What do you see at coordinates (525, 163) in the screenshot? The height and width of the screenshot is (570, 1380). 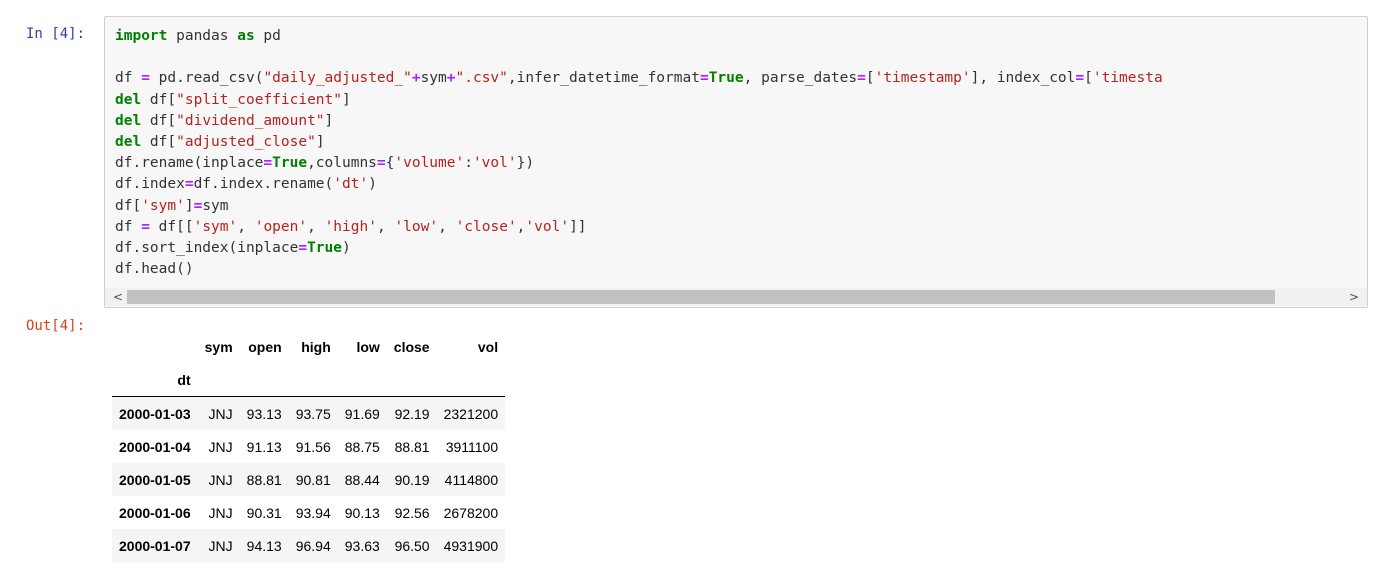 I see `code-token: })` at bounding box center [525, 163].